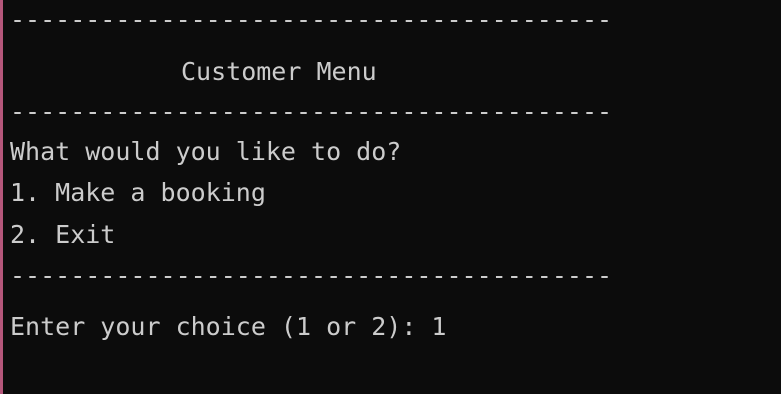 The height and width of the screenshot is (394, 781). Describe the element at coordinates (228, 327) in the screenshot. I see `input-prompt-line: Enter your choice (1 or 2): 1` at that location.